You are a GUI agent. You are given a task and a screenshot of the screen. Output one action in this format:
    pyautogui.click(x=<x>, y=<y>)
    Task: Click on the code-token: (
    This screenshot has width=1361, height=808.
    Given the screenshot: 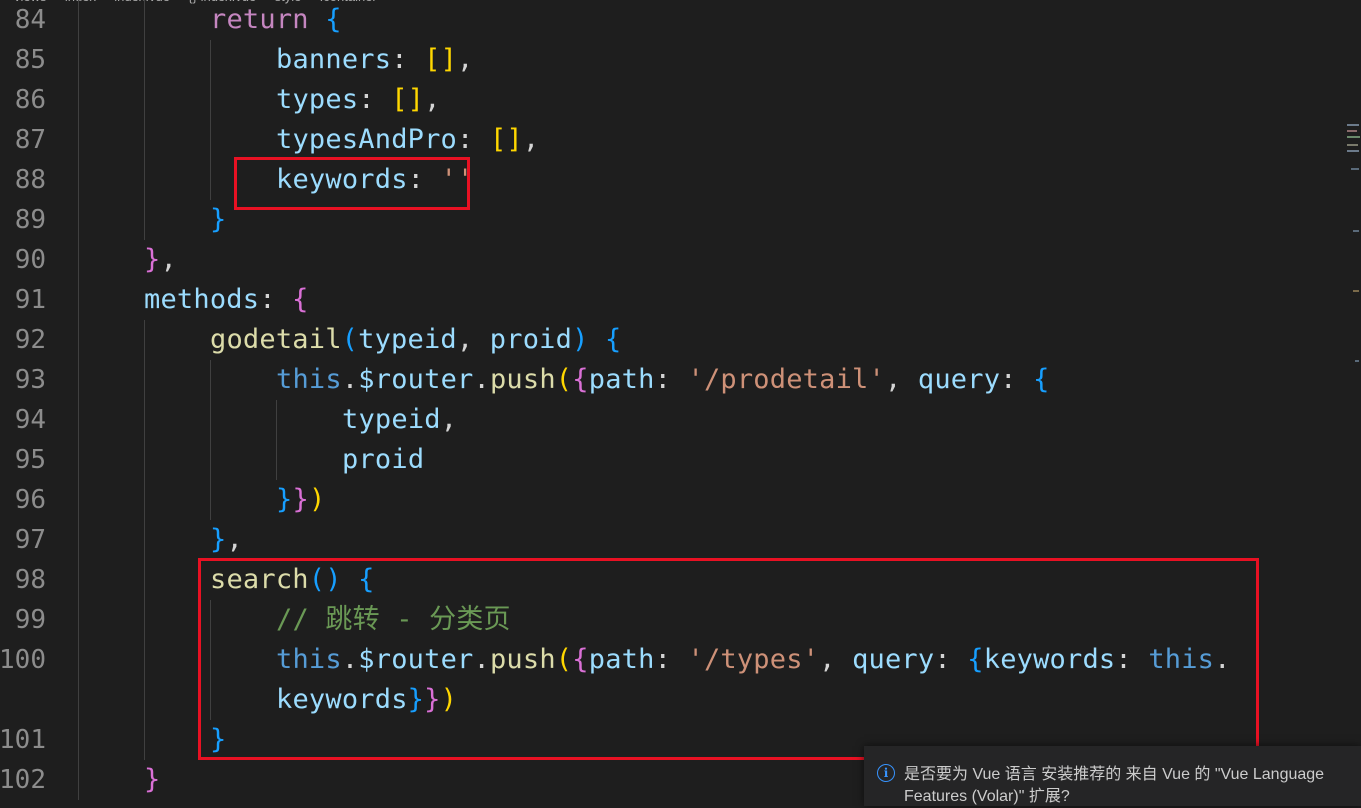 What is the action you would take?
    pyautogui.click(x=564, y=379)
    